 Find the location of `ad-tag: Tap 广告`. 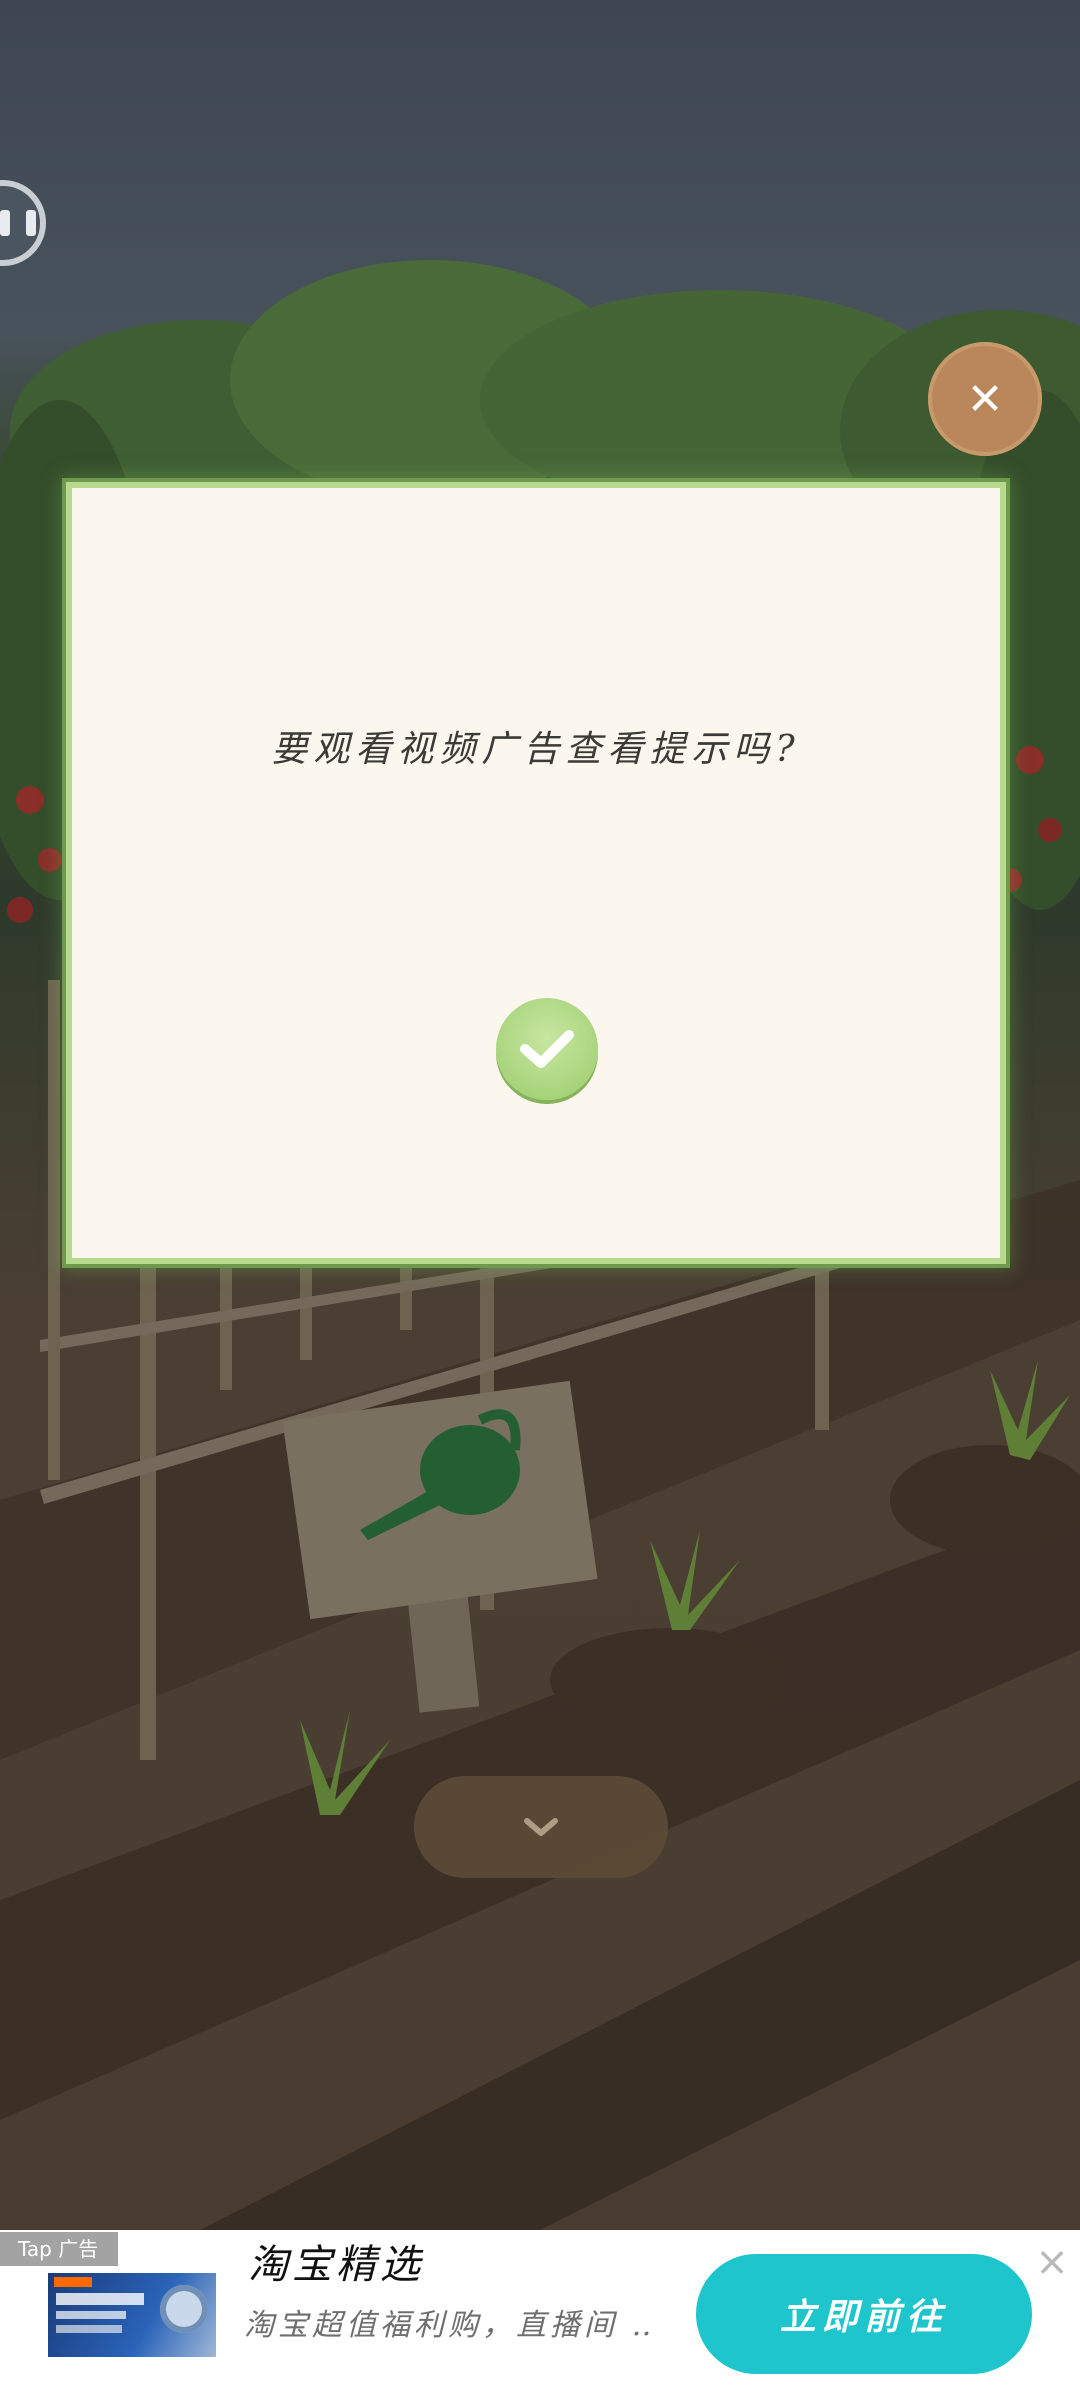

ad-tag: Tap 广告 is located at coordinates (59, 2249).